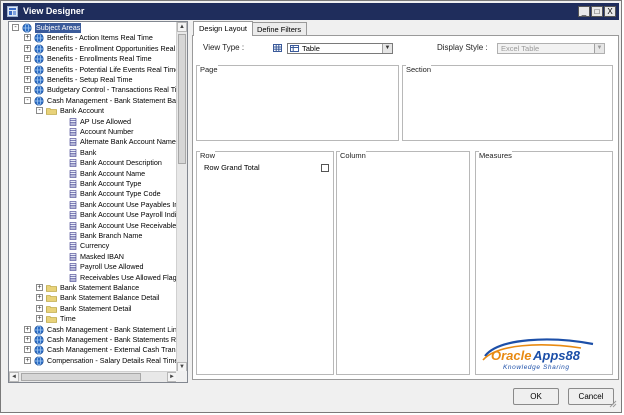  I want to click on maximize-button: □, so click(597, 11).